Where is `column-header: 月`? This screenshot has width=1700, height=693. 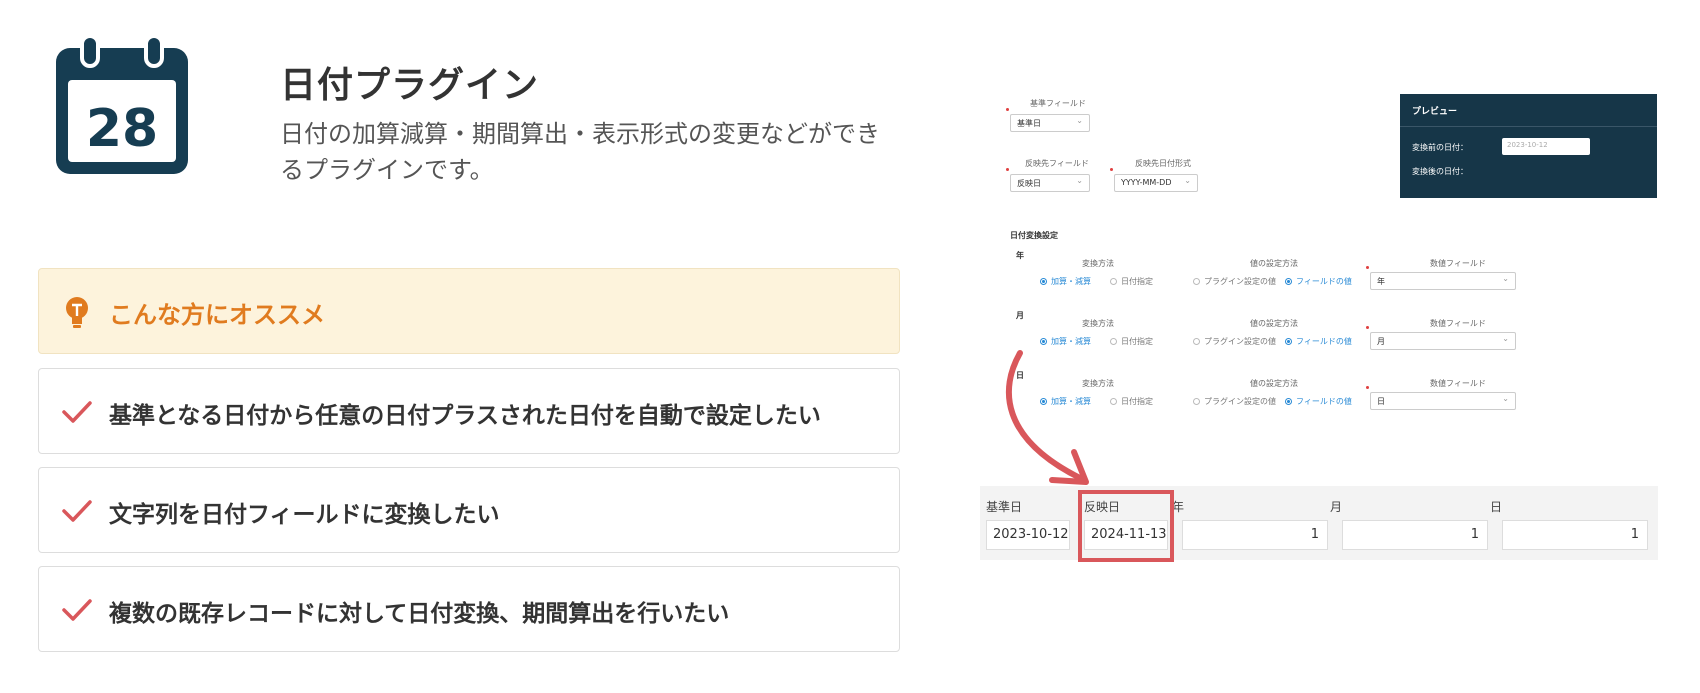
column-header: 月 is located at coordinates (1336, 507).